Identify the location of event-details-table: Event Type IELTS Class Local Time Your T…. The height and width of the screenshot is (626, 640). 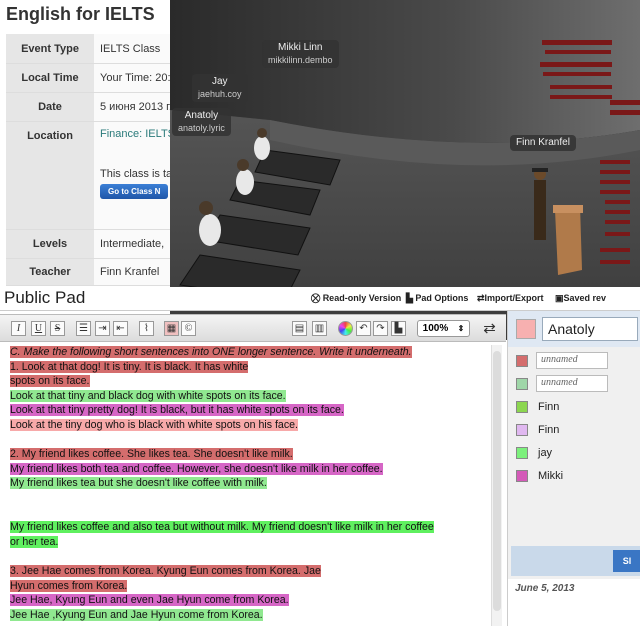
(91, 160).